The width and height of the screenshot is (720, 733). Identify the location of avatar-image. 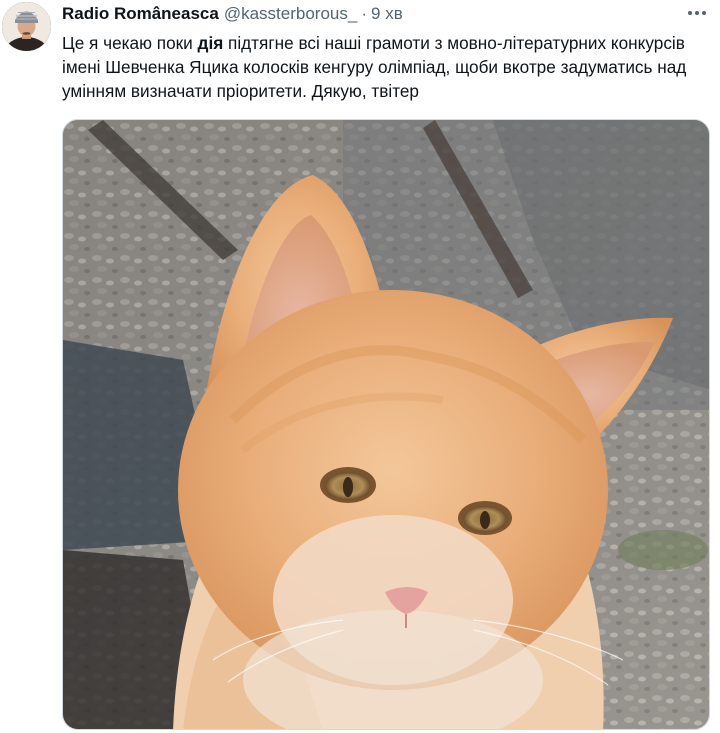
(26, 26).